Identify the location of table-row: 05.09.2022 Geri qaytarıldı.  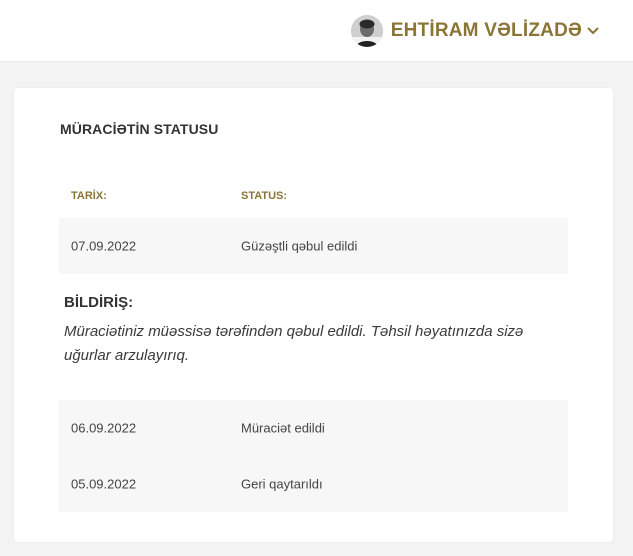
(313, 484).